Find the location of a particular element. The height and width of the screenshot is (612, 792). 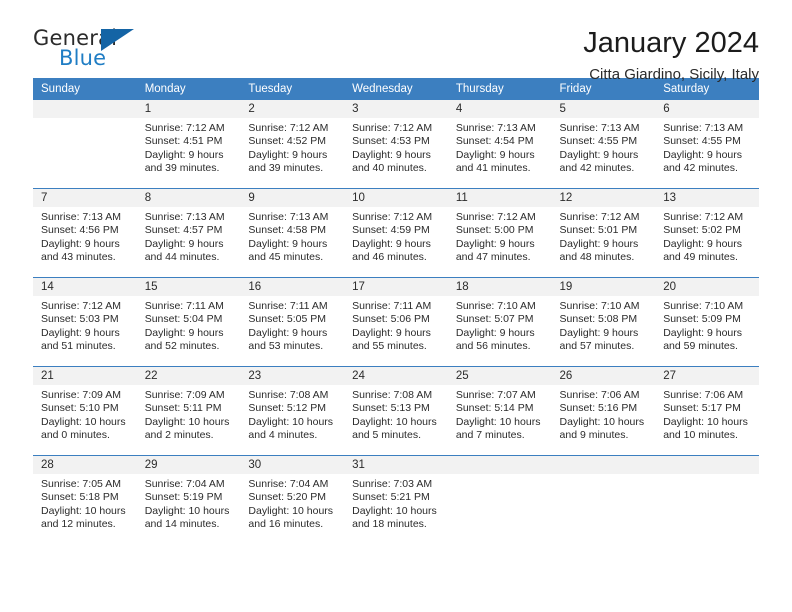

sunset-time: Sunset: 4:55 PM is located at coordinates (598, 141).